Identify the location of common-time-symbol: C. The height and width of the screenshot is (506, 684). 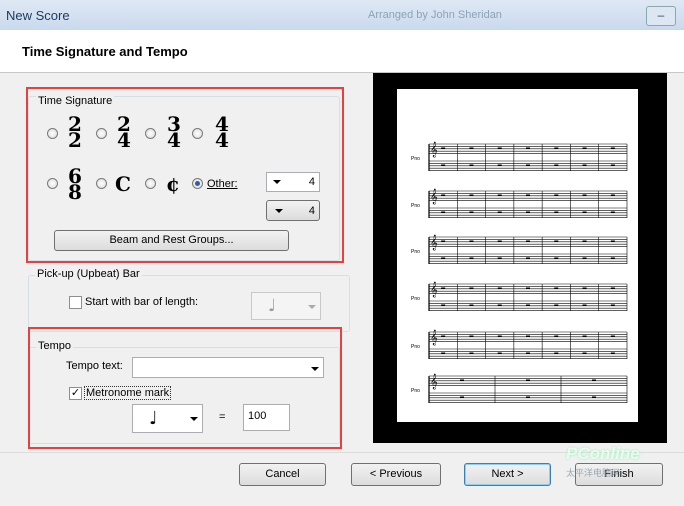
(123, 184).